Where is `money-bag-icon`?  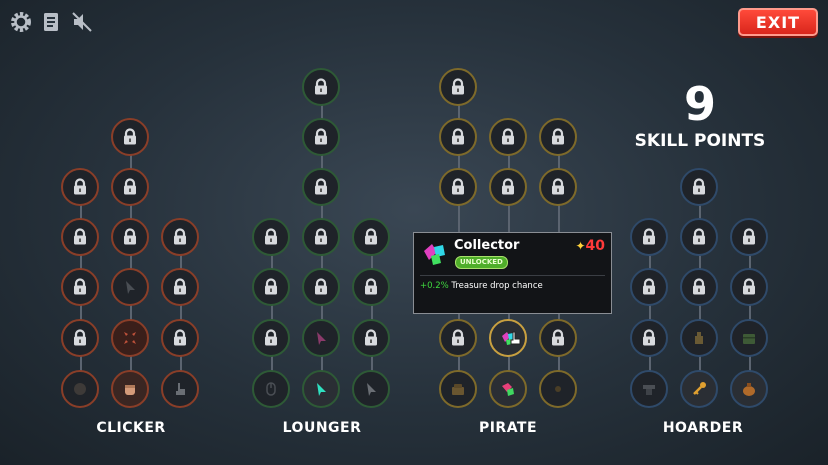 money-bag-icon is located at coordinates (749, 389).